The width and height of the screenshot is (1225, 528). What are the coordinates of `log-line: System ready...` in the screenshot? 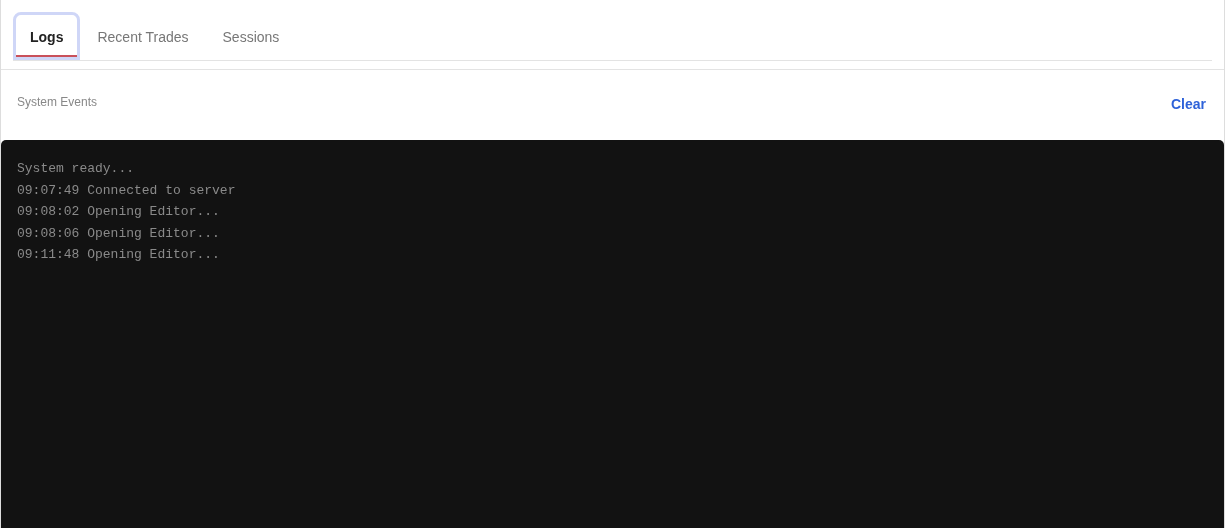 It's located at (76, 169).